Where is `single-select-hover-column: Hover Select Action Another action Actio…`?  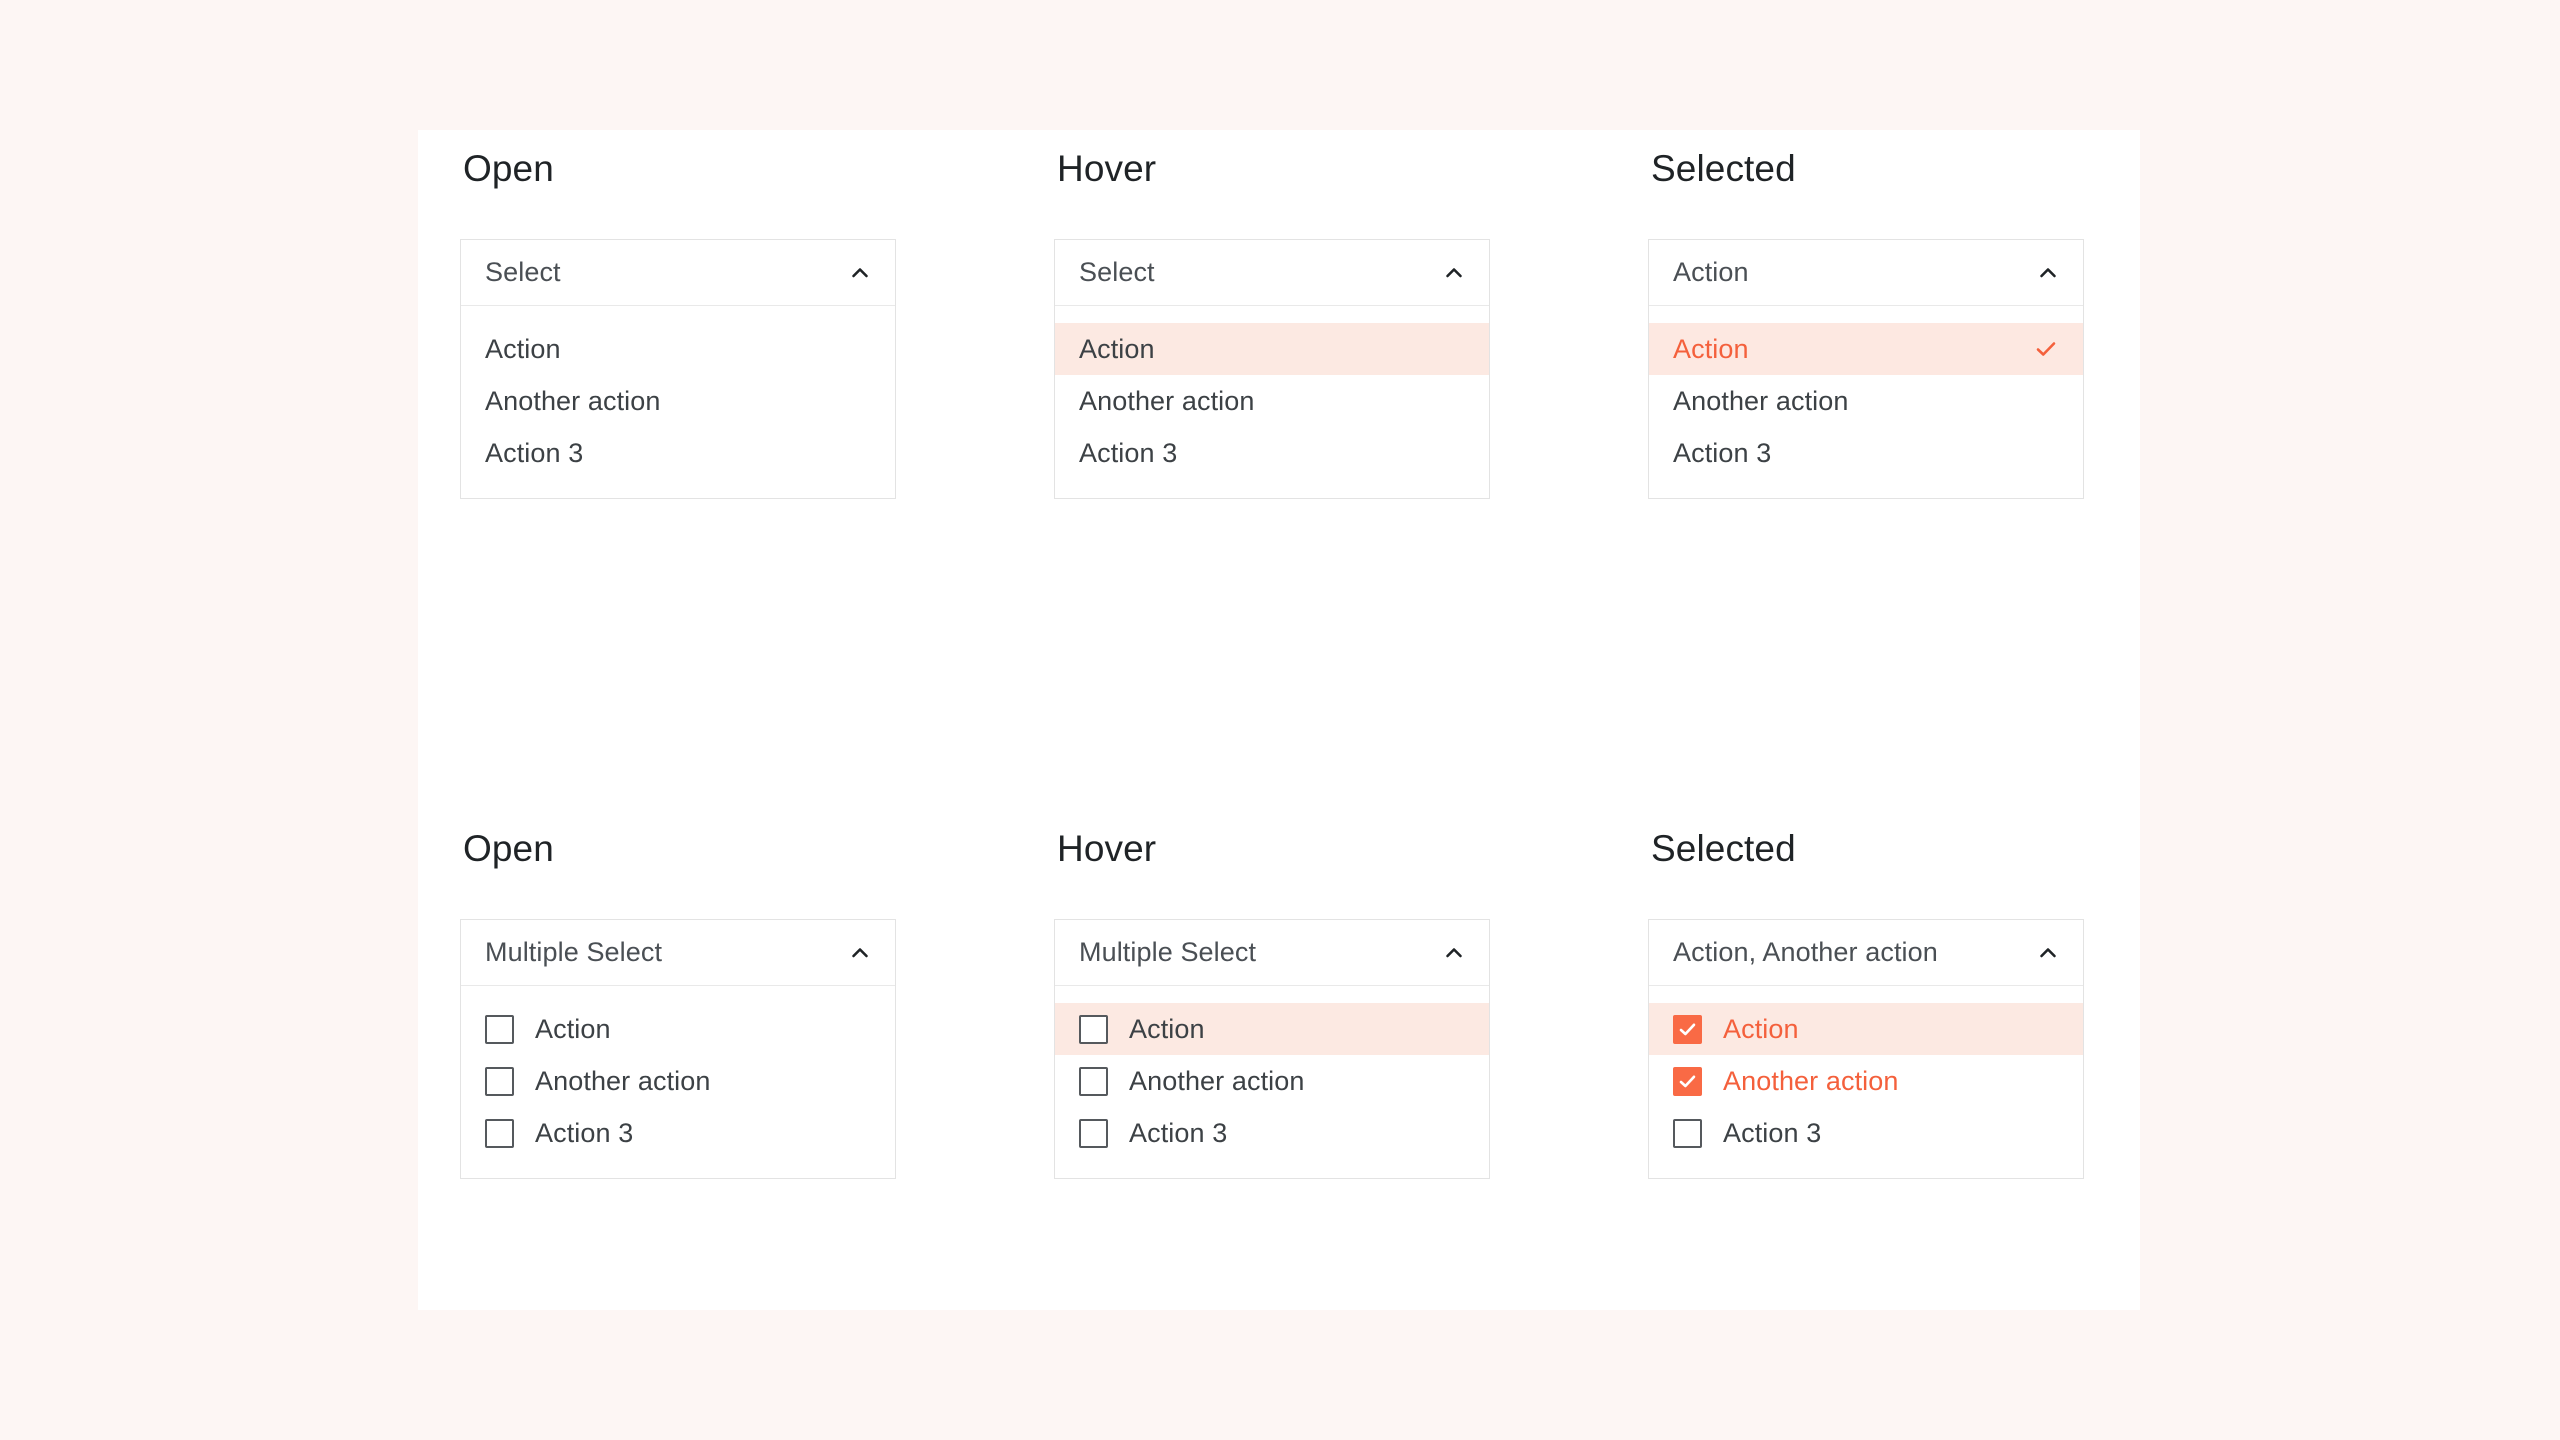 single-select-hover-column: Hover Select Action Another action Actio… is located at coordinates (1274, 324).